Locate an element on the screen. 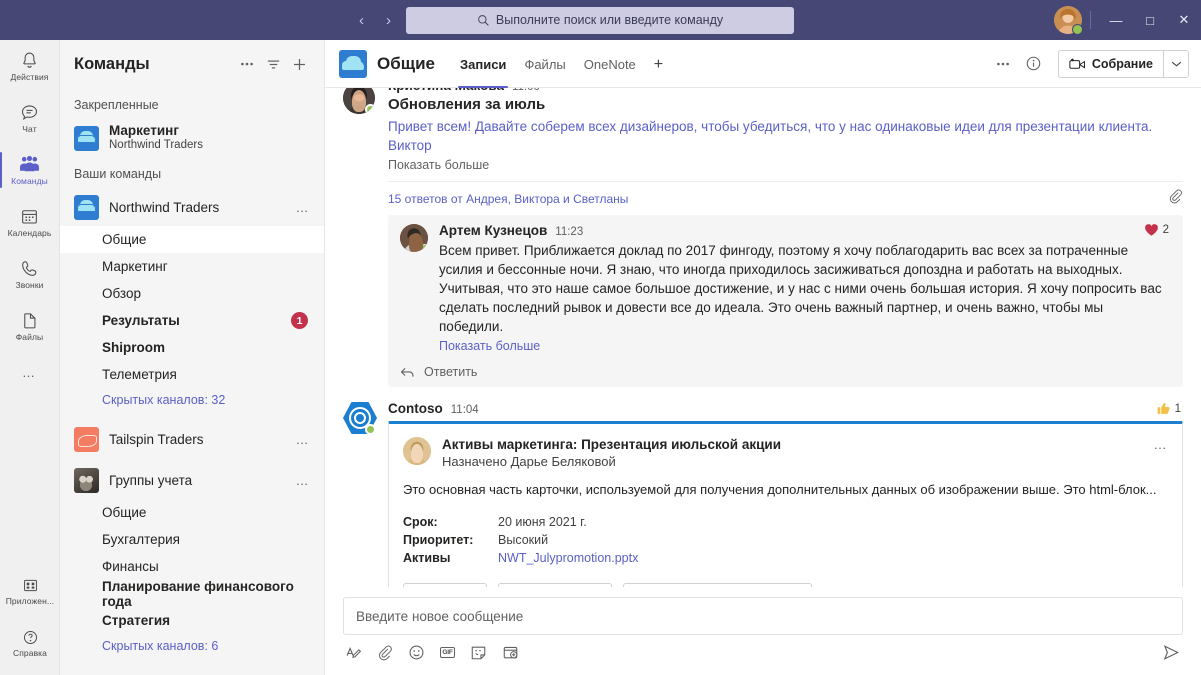 The height and width of the screenshot is (675, 1201). sidebar-channel-buhgalteriya: Бухгалтерия is located at coordinates (192, 539).